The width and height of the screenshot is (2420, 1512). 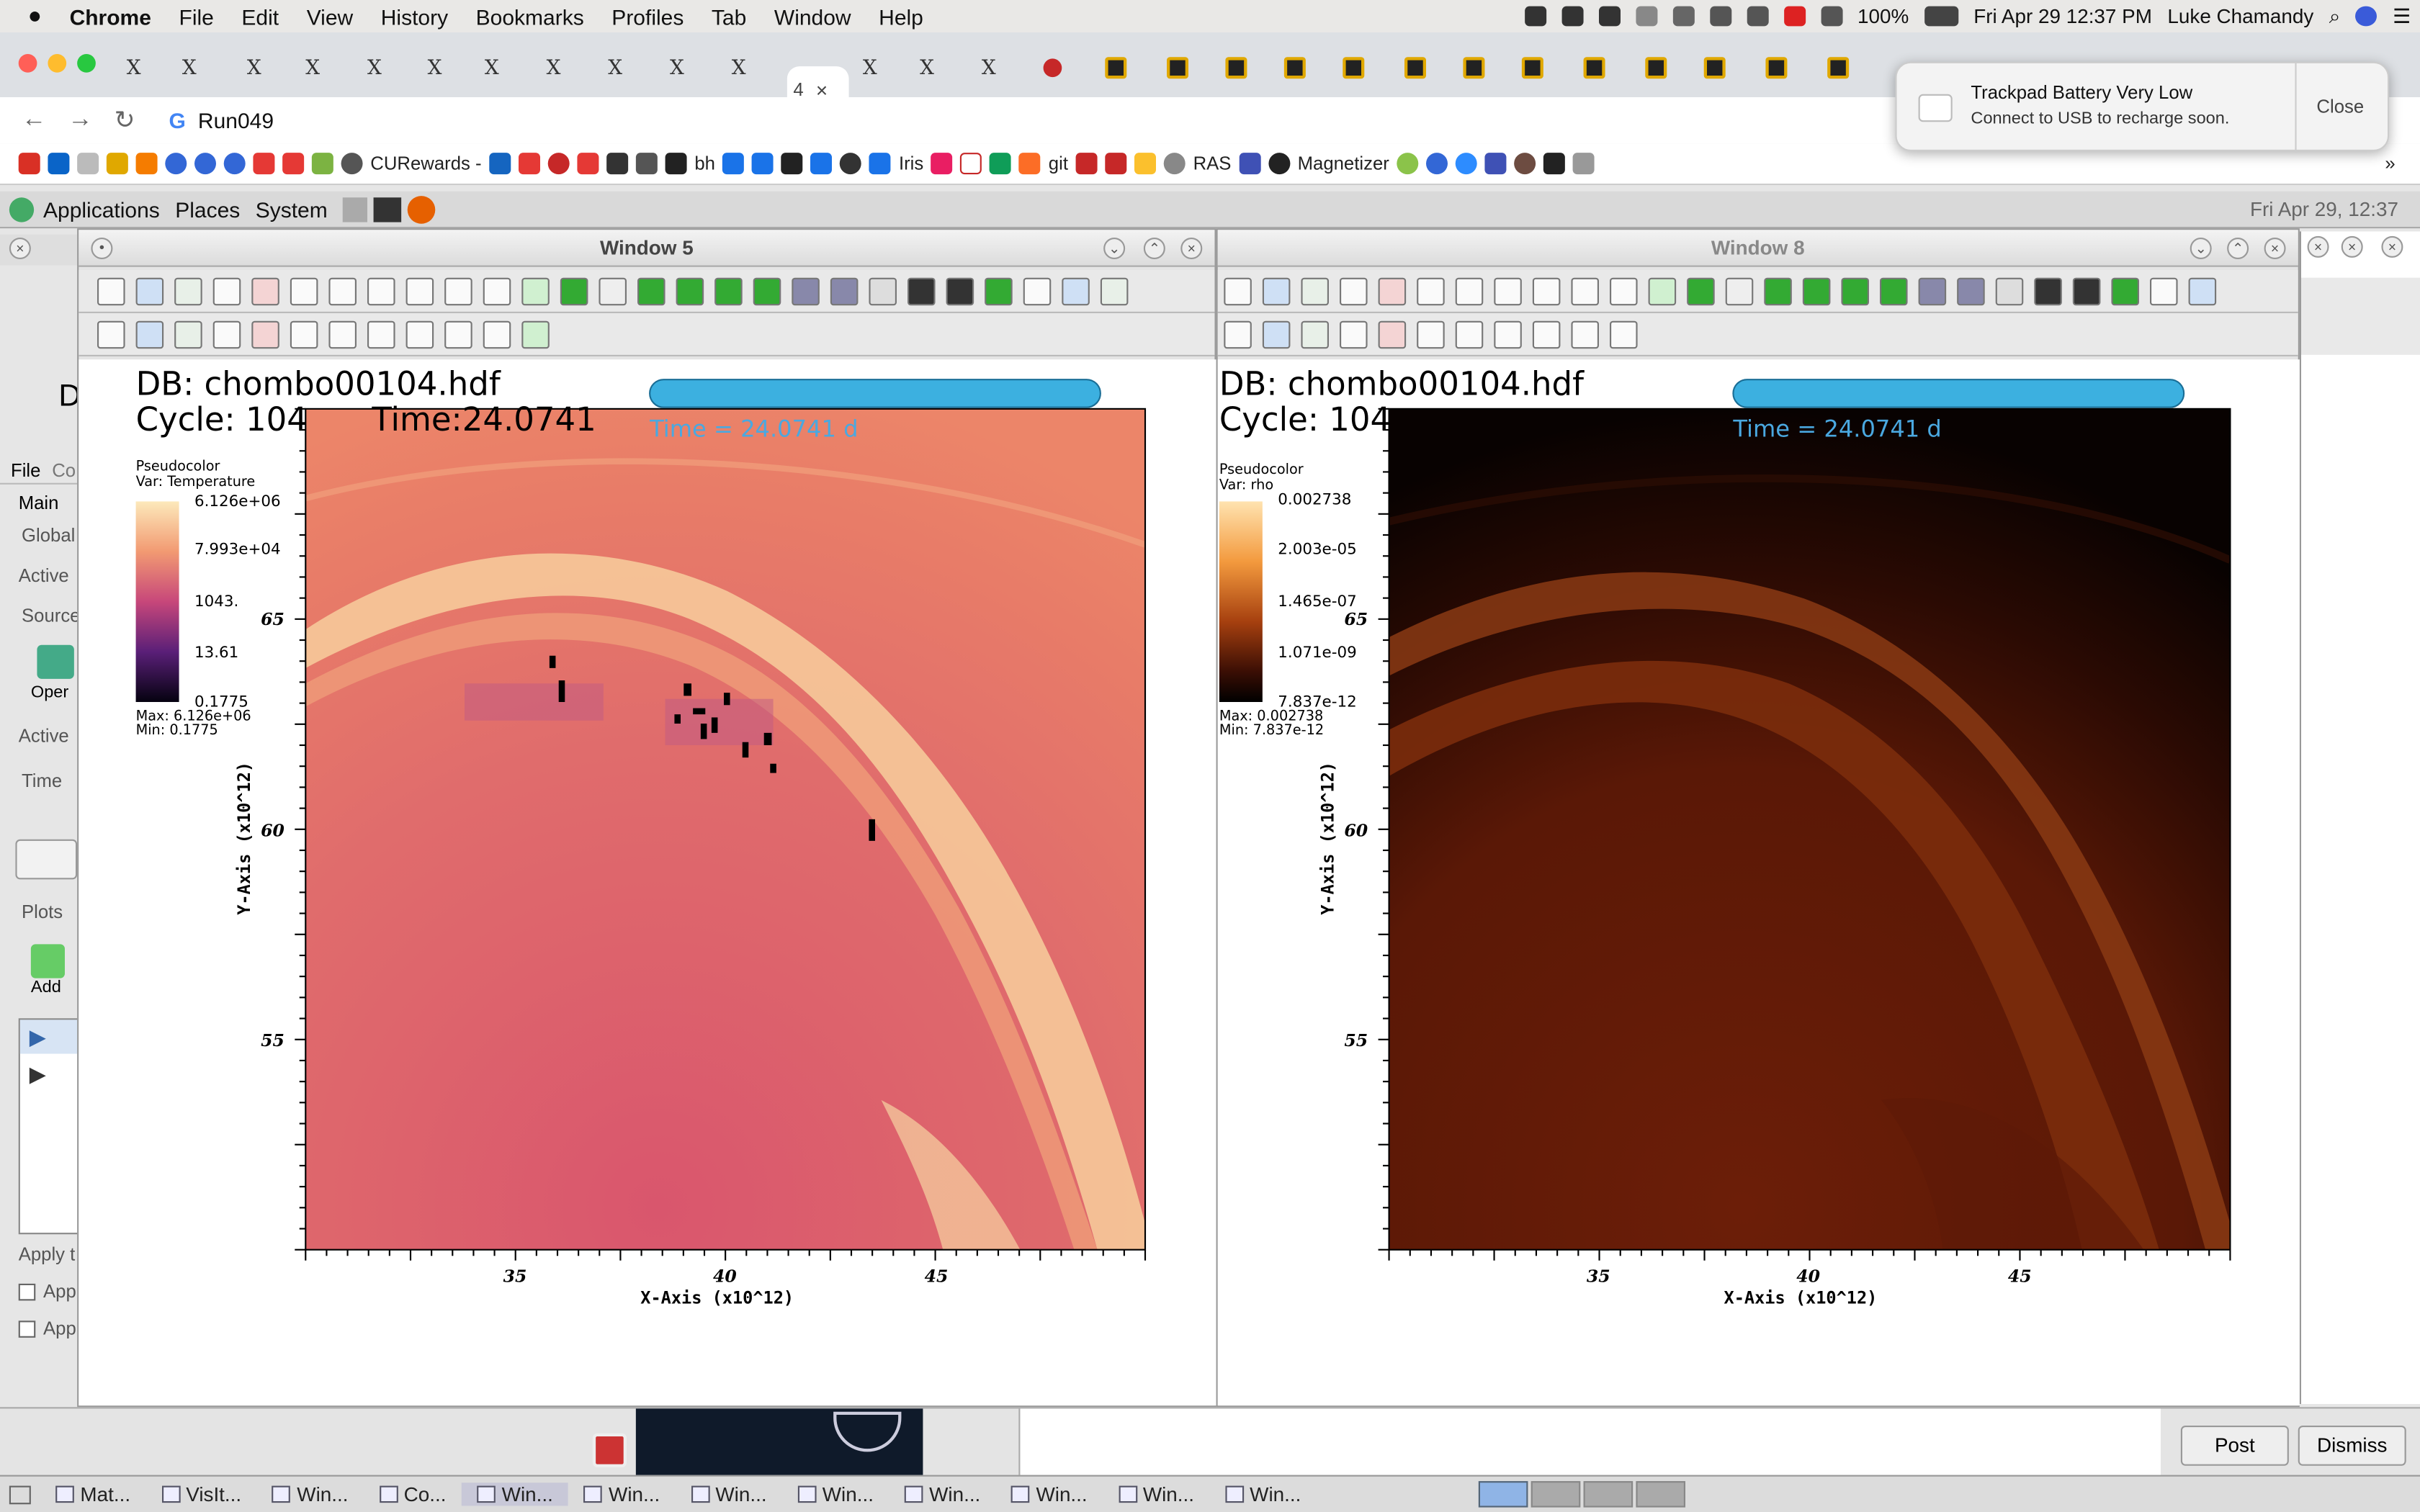 I want to click on dismiss-button: Dismiss, so click(x=2352, y=1445).